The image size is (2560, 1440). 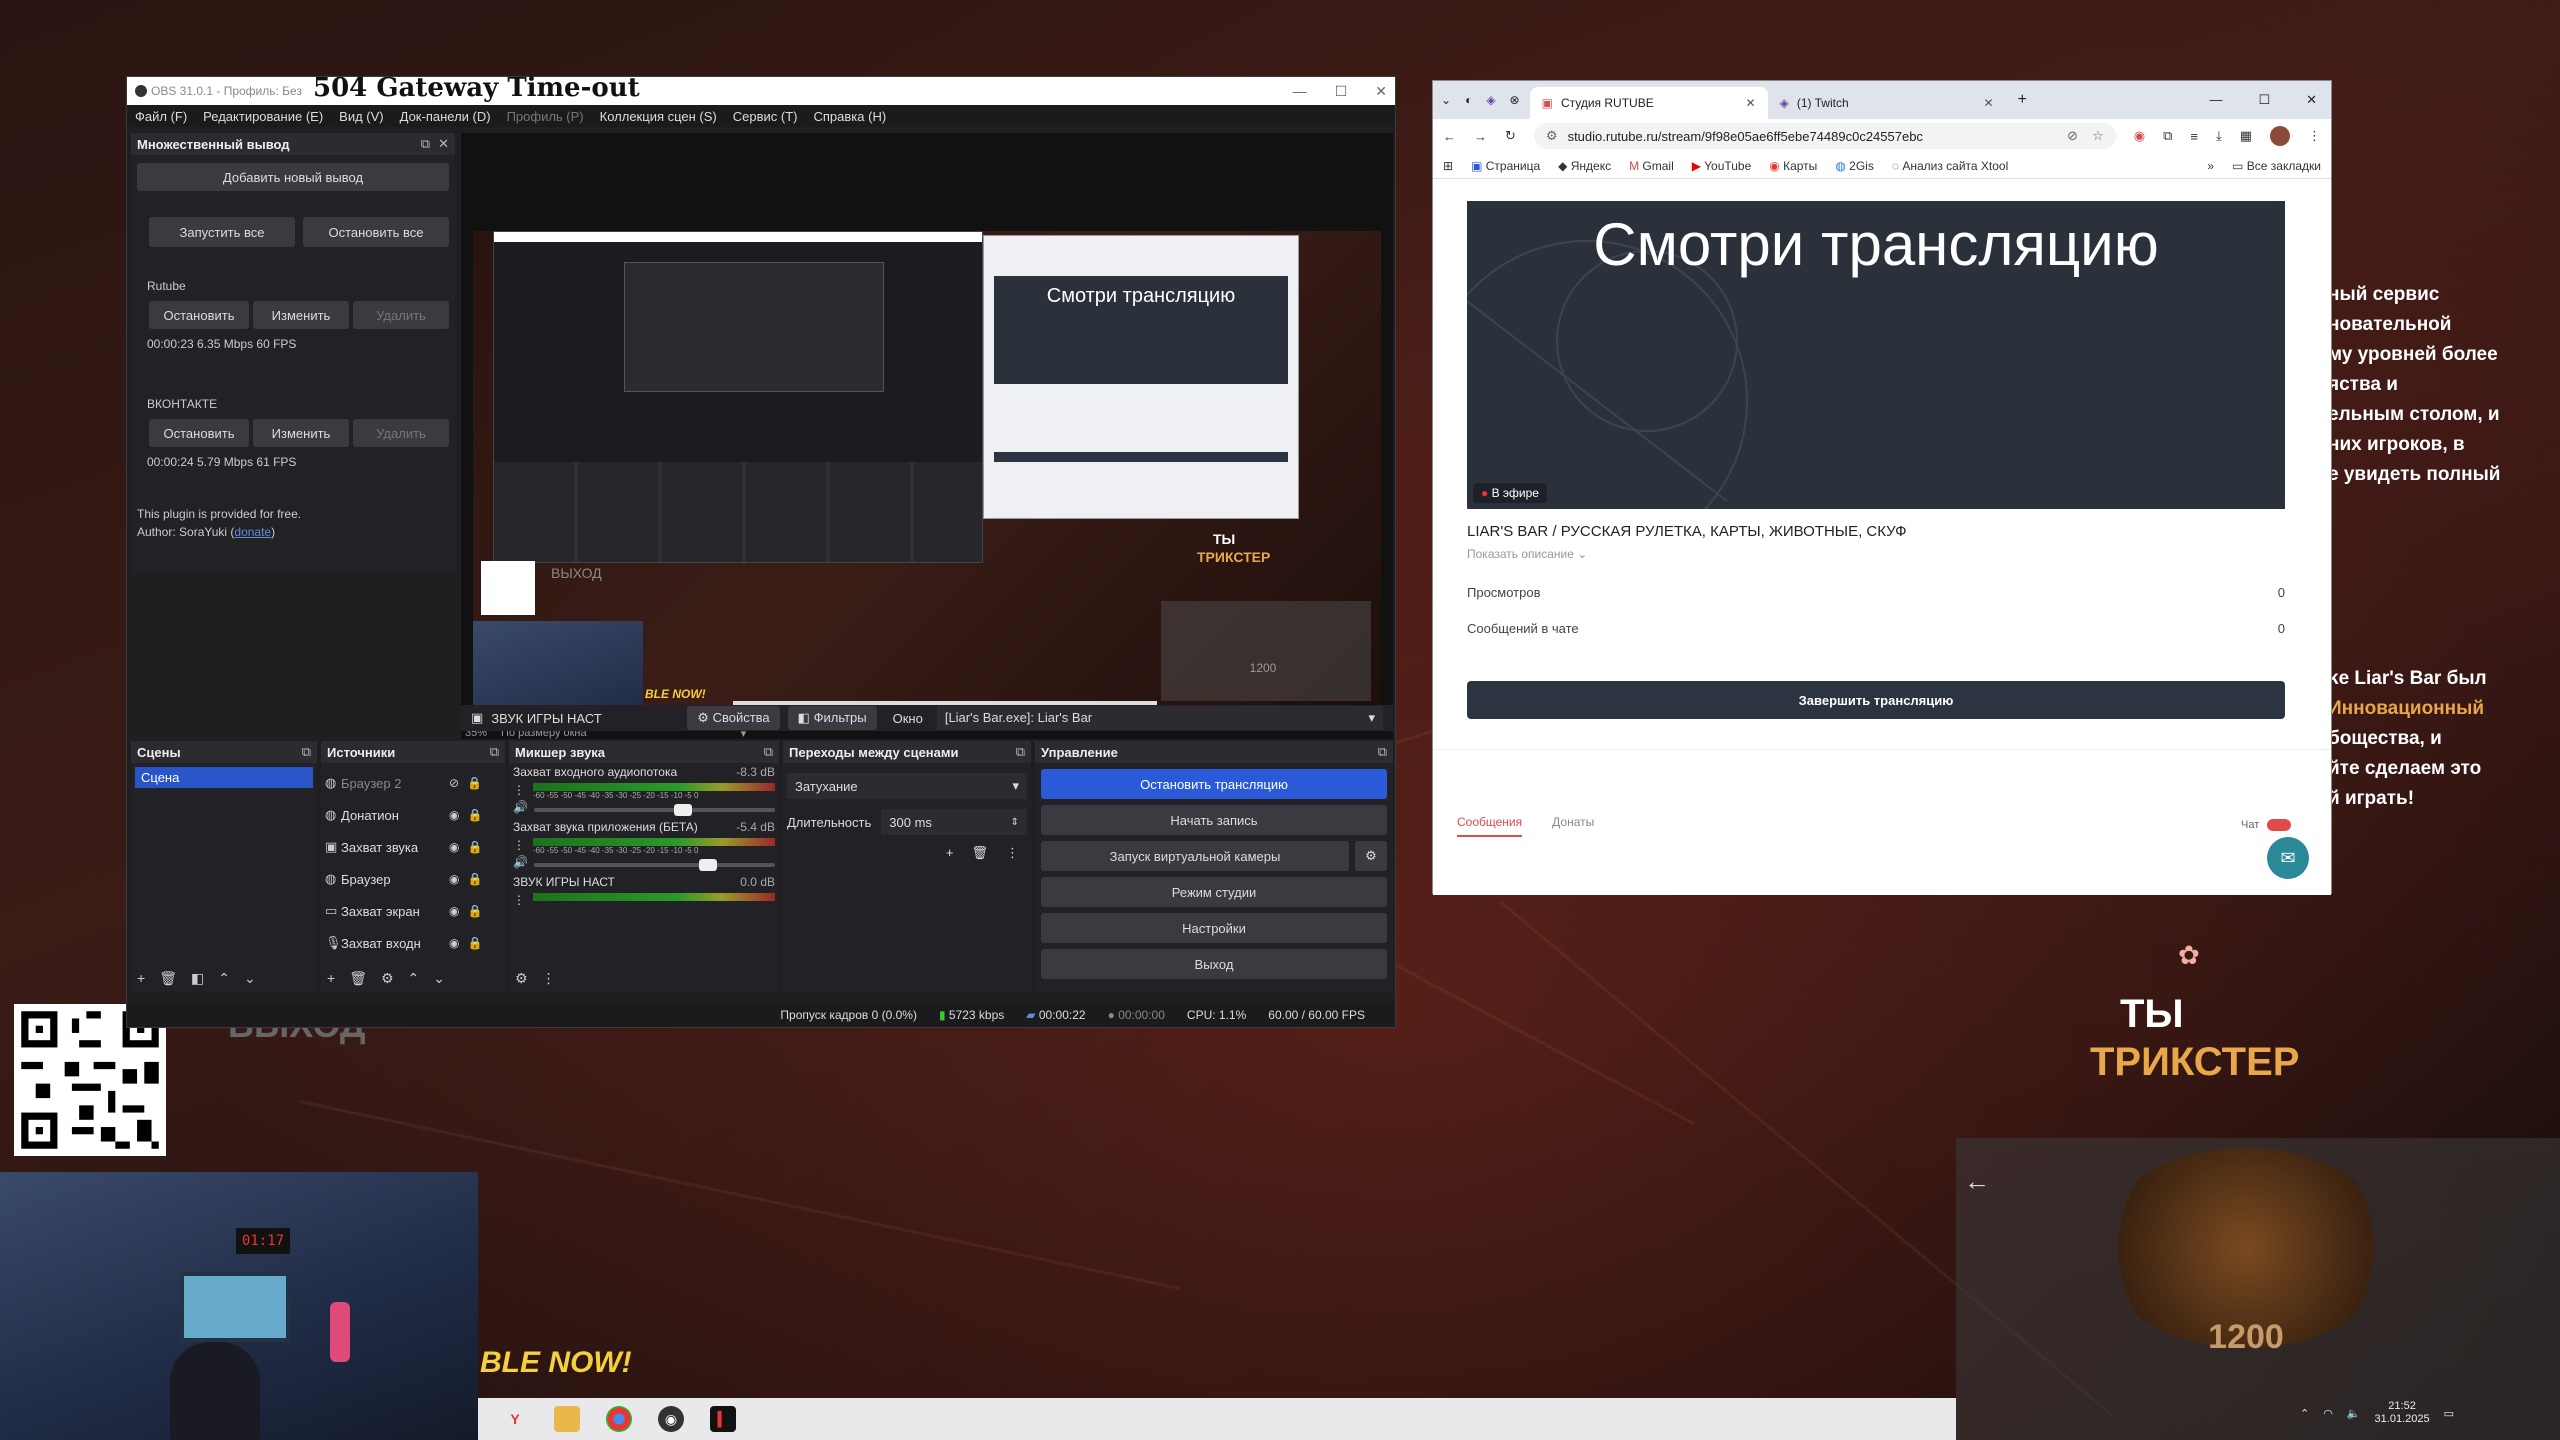 What do you see at coordinates (1887, 103) in the screenshot?
I see `tab-twitch: ◈ (1) Twitch ✕` at bounding box center [1887, 103].